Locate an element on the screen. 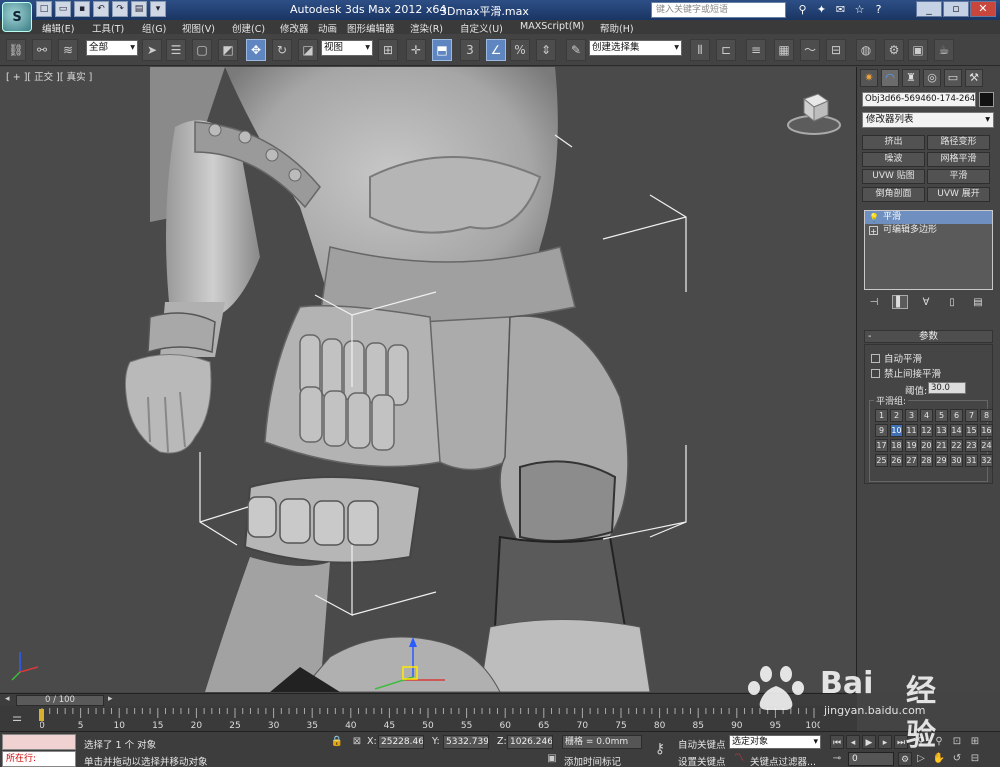 The height and width of the screenshot is (767, 1000). redo-icon: ↷ is located at coordinates (120, 9).